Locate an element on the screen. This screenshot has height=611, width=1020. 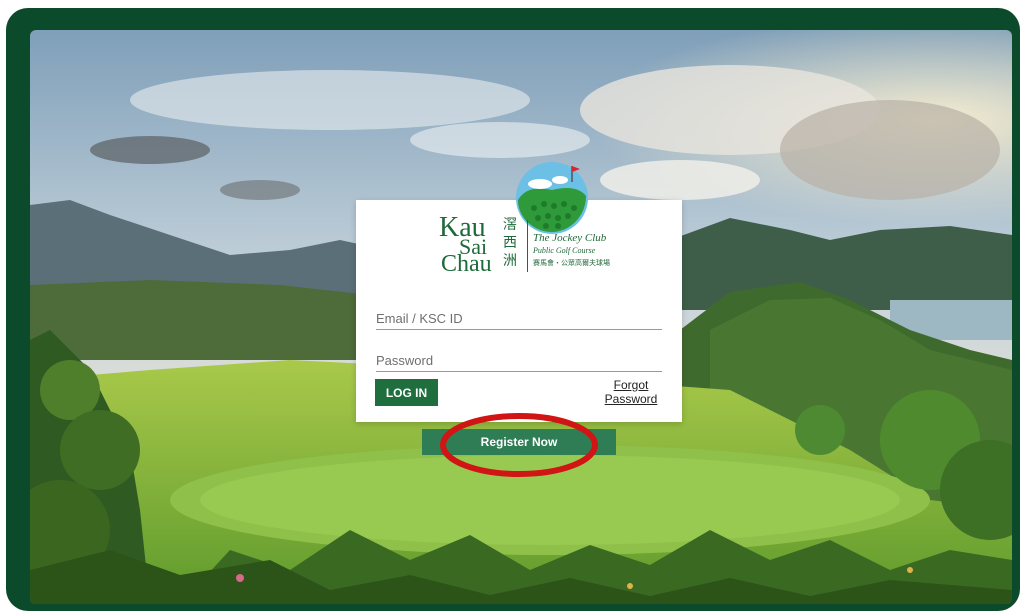
brand-cn-3: 洲 is located at coordinates (510, 261).